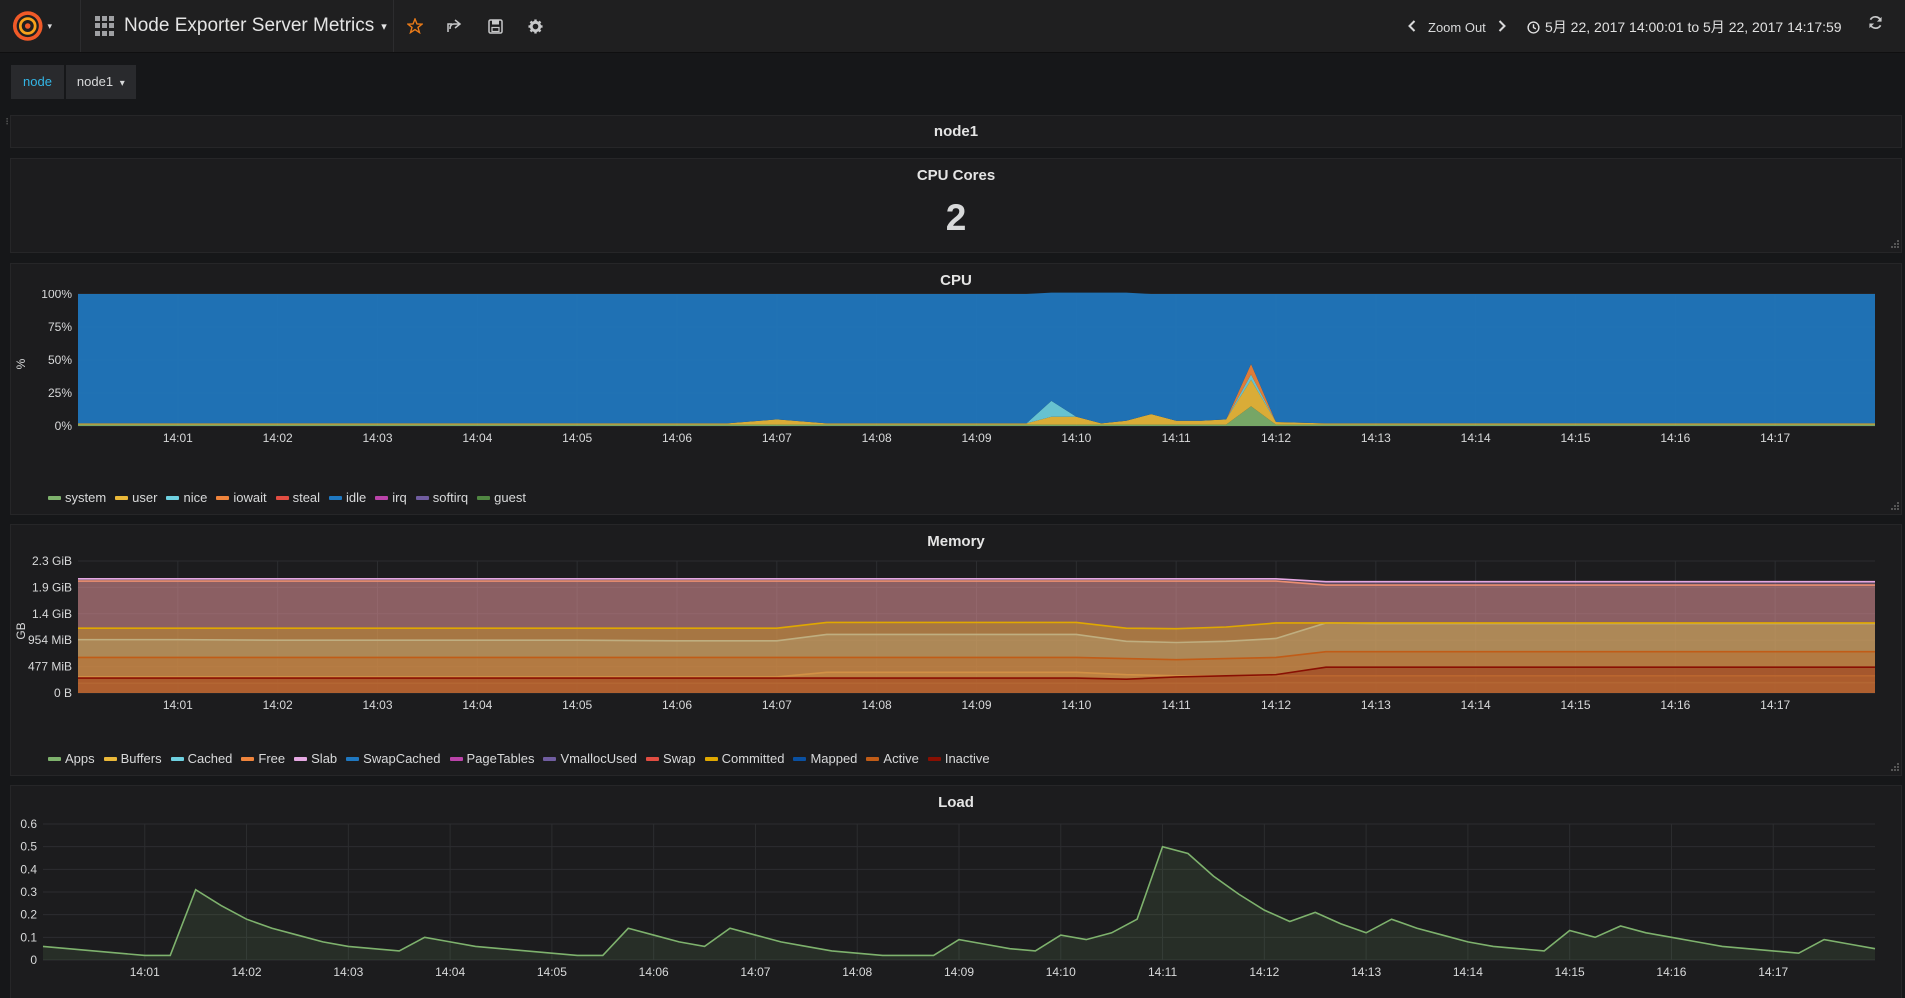  I want to click on time-shift-back-button, so click(1412, 27).